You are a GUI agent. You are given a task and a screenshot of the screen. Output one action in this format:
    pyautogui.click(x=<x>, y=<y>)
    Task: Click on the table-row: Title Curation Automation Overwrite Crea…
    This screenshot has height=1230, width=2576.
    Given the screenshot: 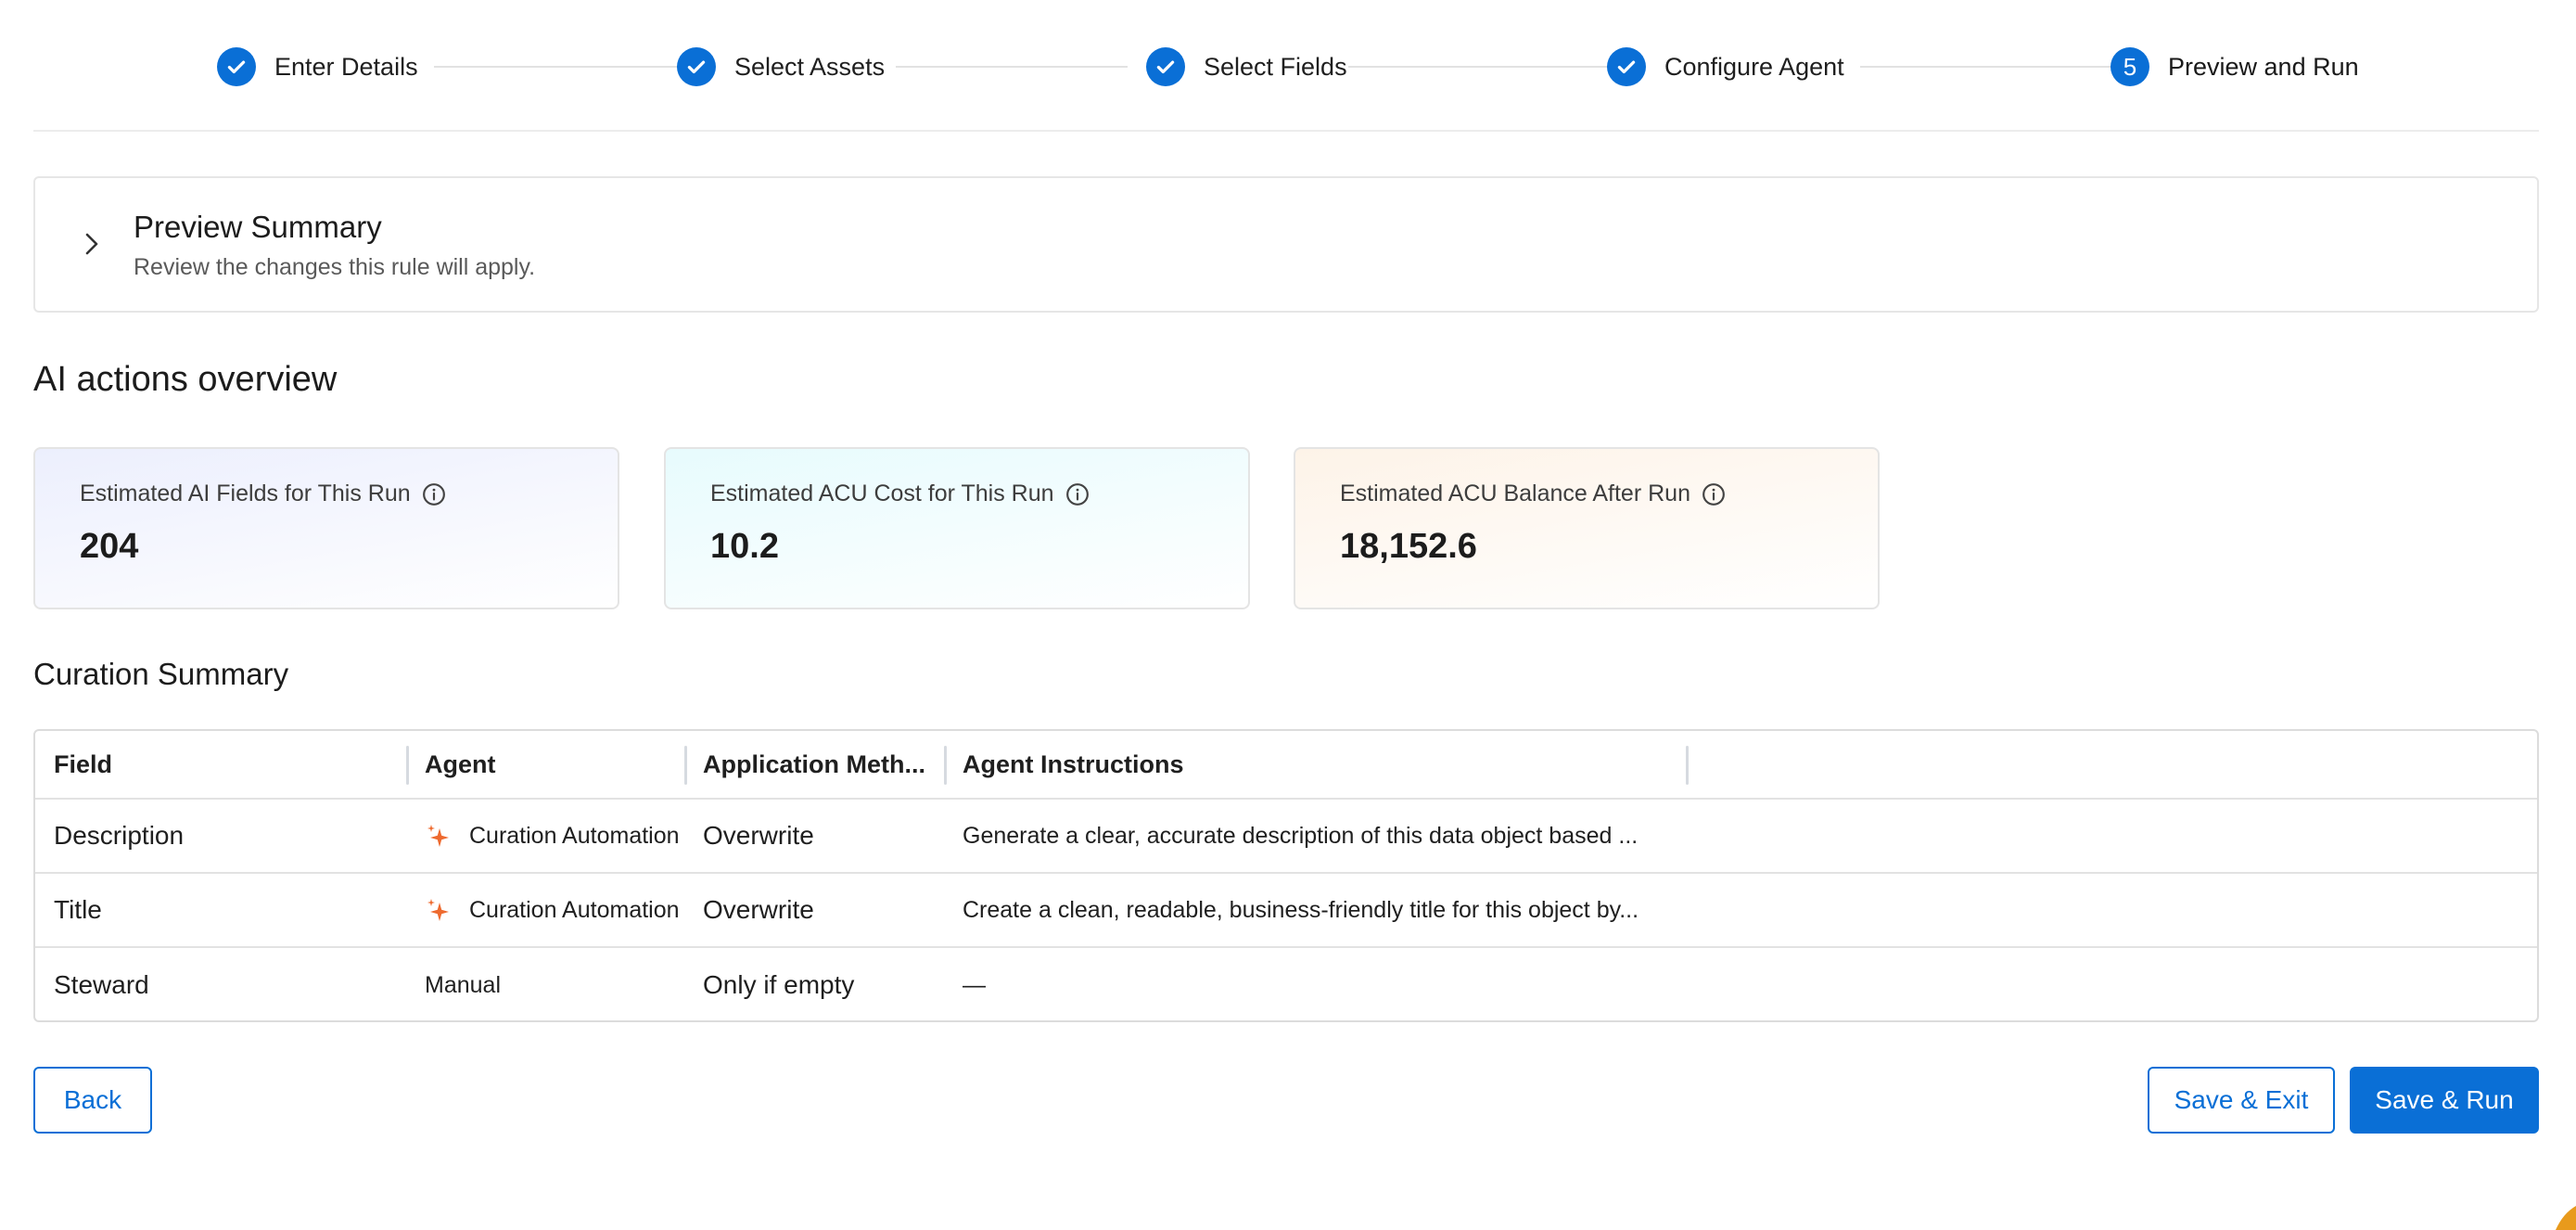 What is the action you would take?
    pyautogui.click(x=1286, y=911)
    